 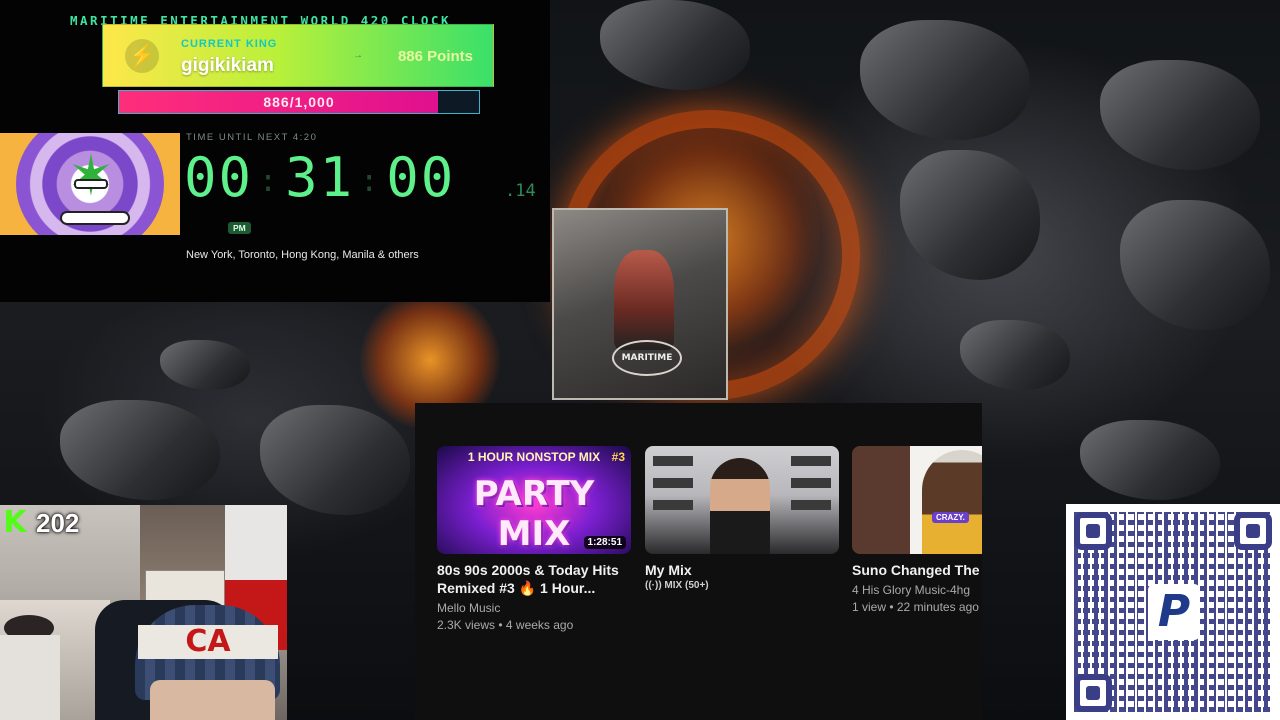 I want to click on thumbnail-tag: #3, so click(x=618, y=457).